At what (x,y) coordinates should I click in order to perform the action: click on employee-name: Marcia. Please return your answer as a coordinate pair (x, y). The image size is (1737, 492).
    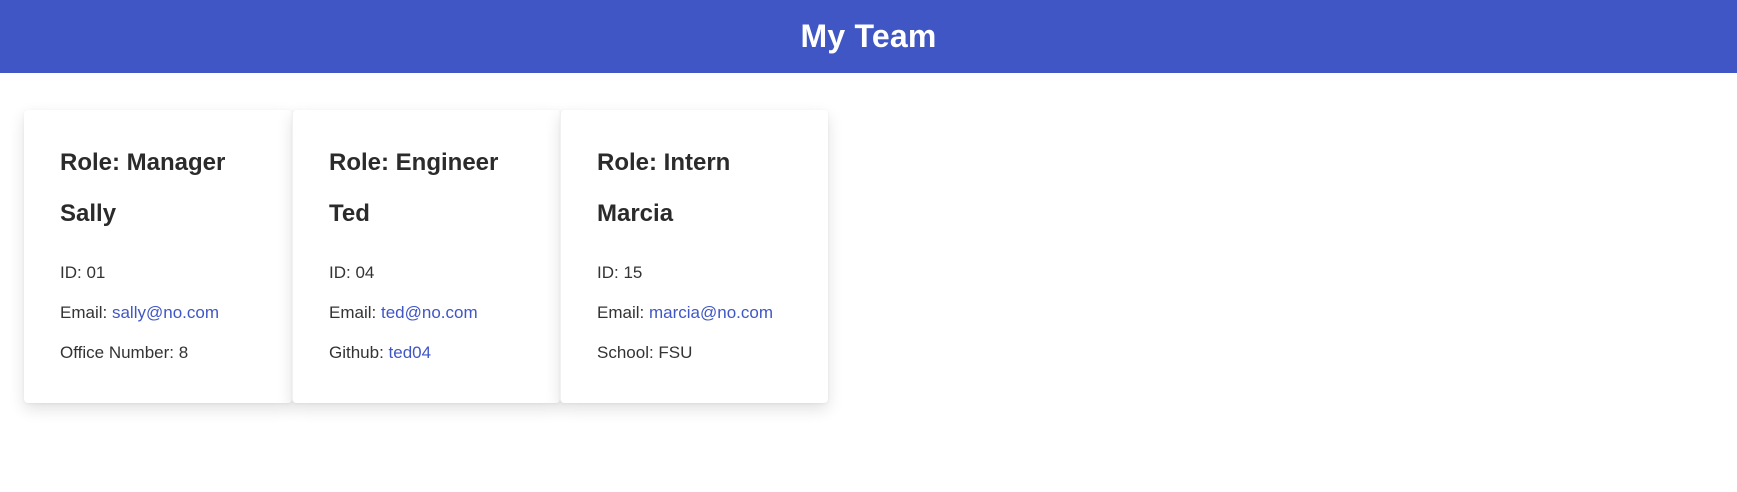
    Looking at the image, I should click on (635, 213).